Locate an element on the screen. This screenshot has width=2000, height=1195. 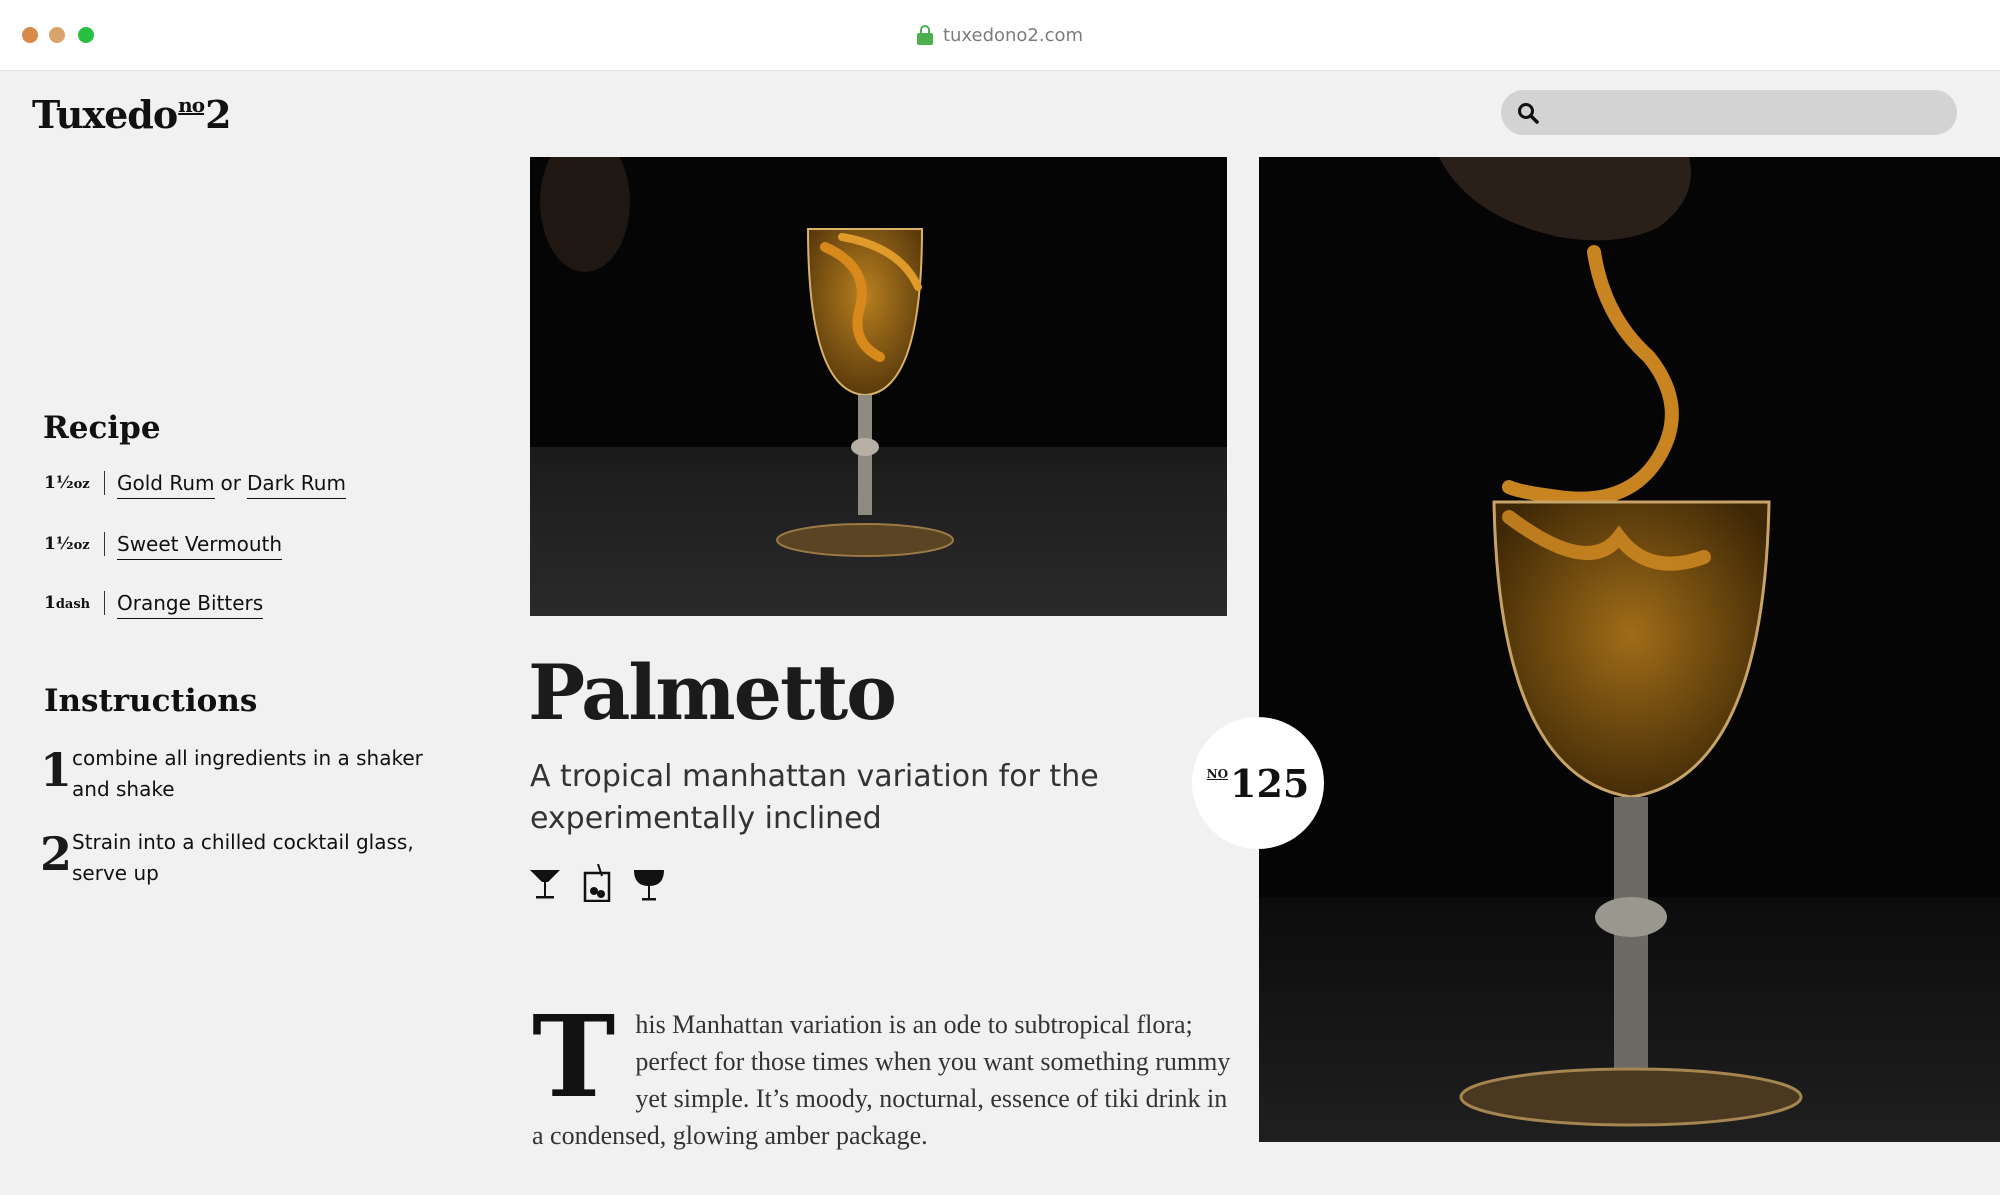
ingredient-link-gold-rum: Gold Rum is located at coordinates (166, 485).